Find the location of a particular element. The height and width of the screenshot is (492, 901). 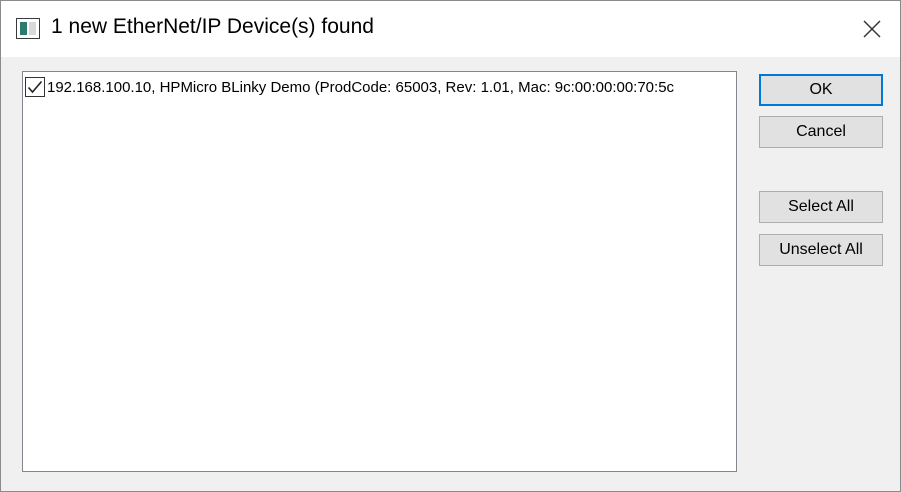

title-bar: 1 new EtherNet/IP Device(s) found is located at coordinates (450, 29).